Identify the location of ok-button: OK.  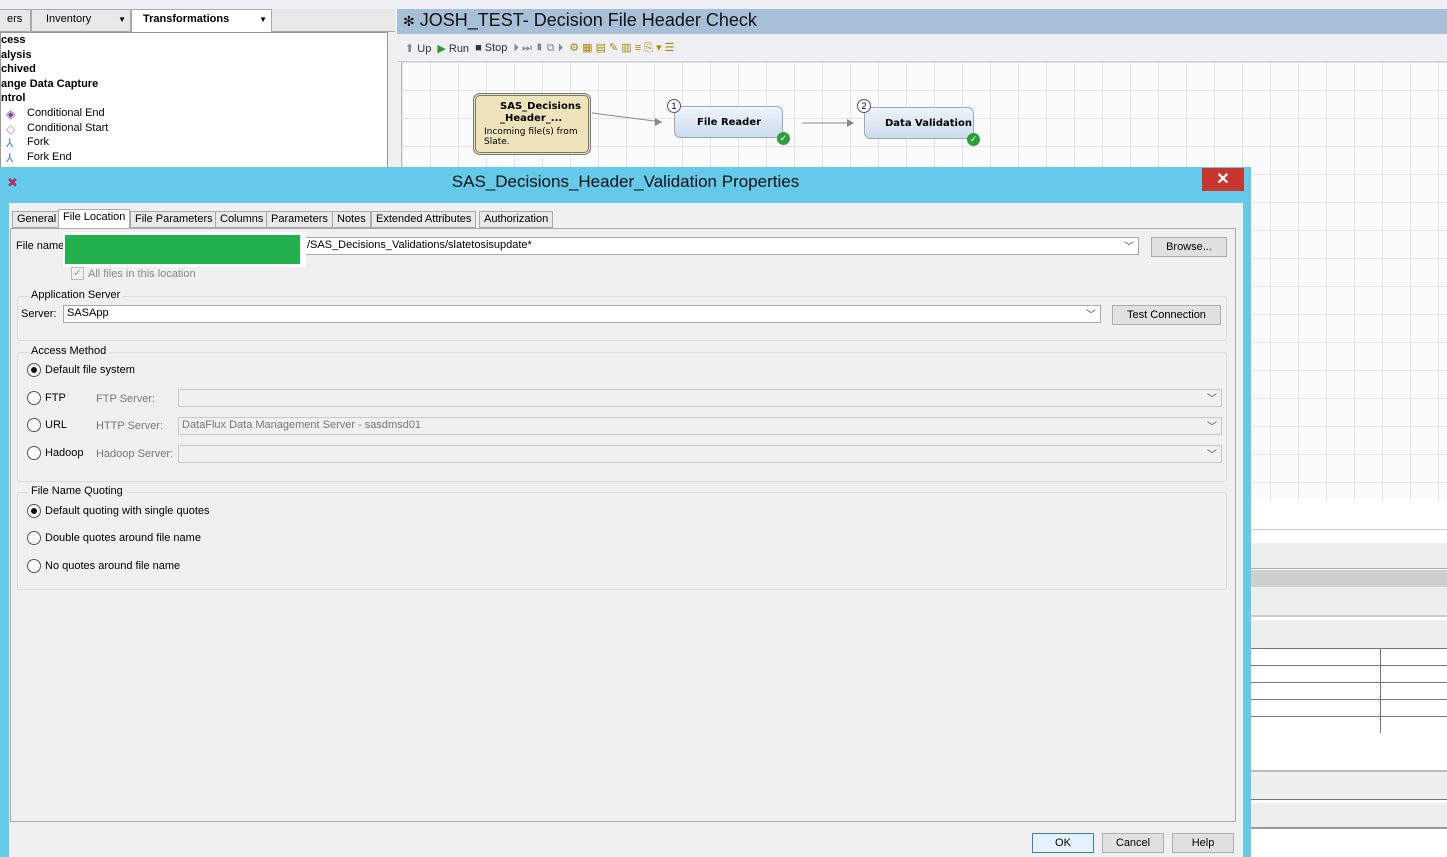
(1063, 843).